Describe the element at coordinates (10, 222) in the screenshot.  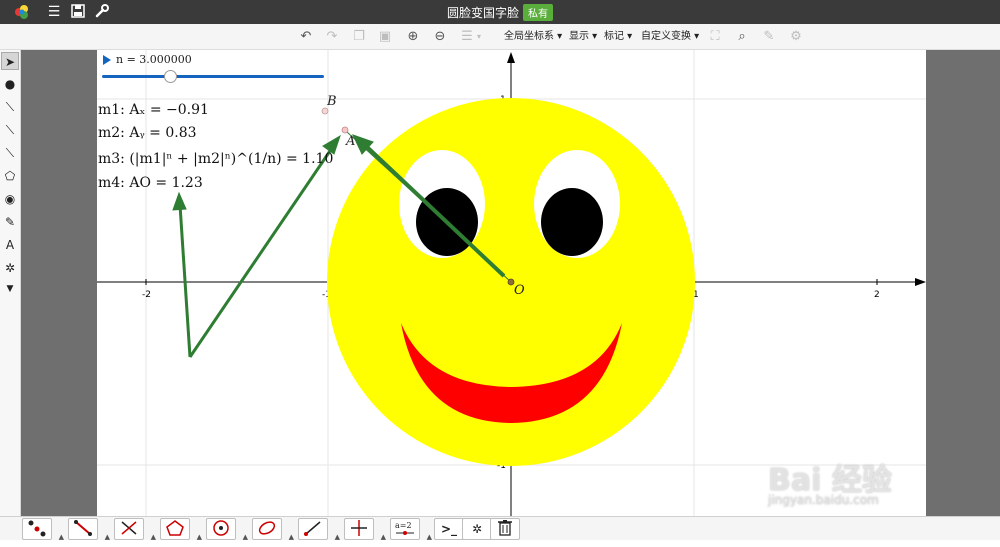
I see `pen-tool-icon: ✎` at that location.